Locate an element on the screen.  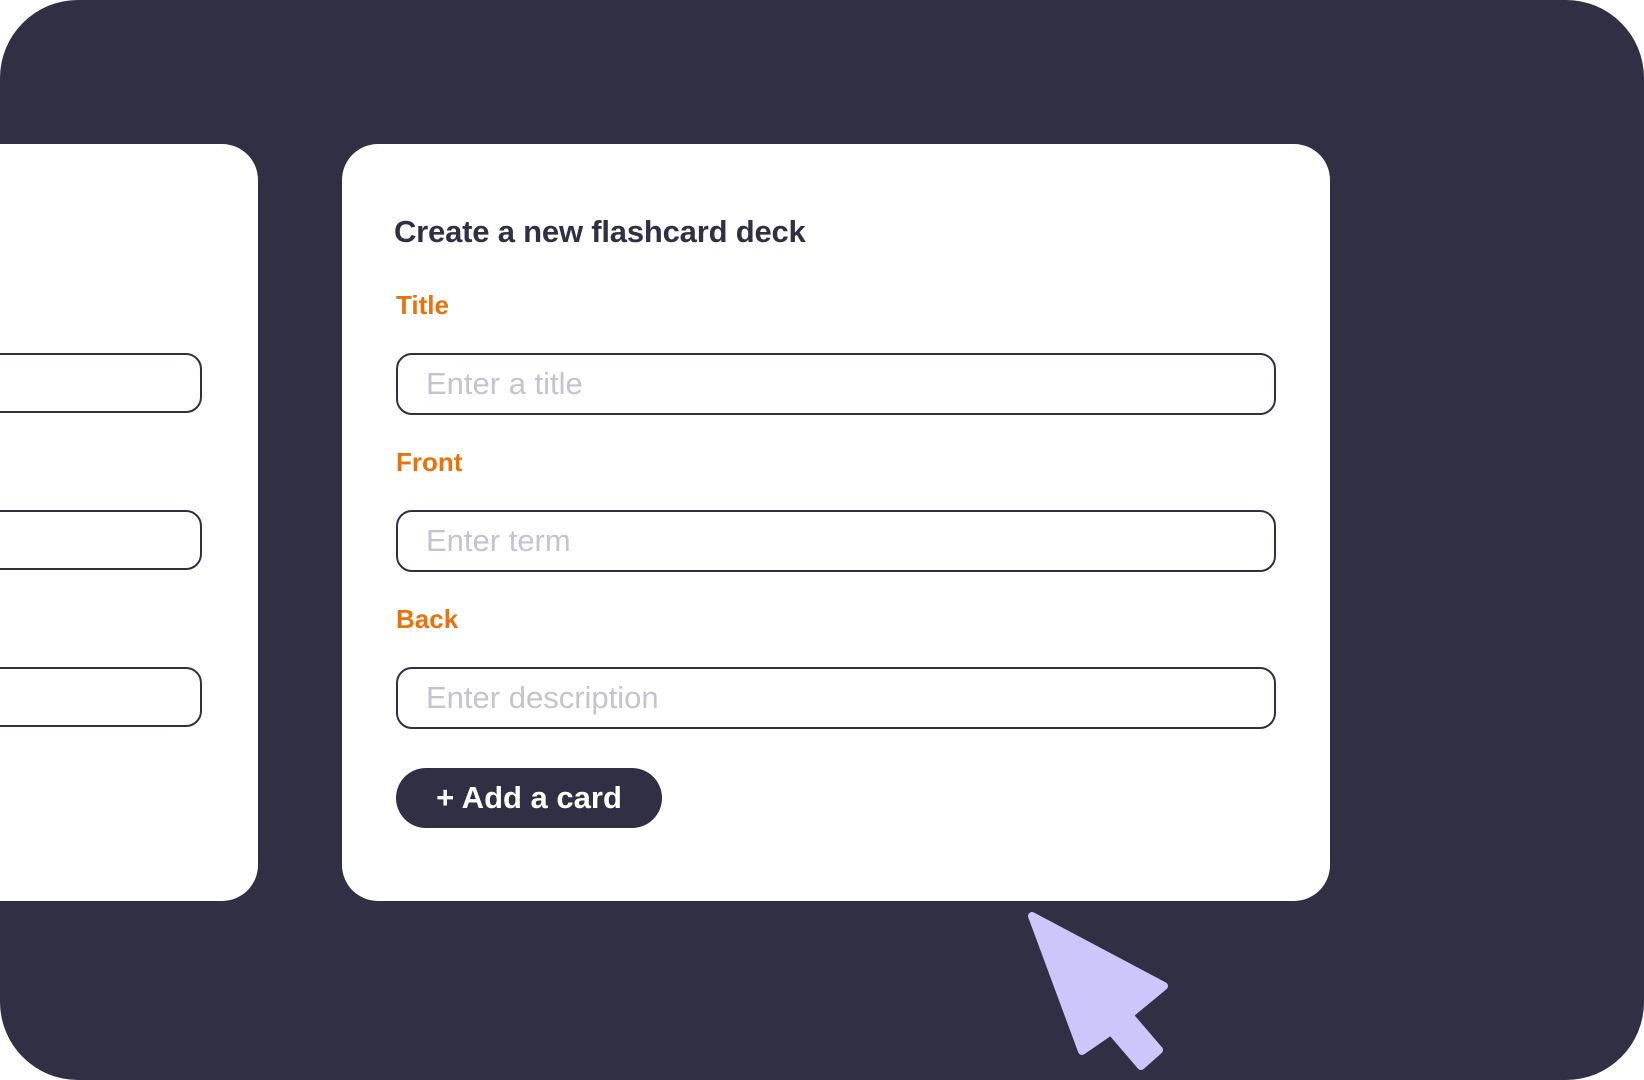
back-input is located at coordinates (836, 698).